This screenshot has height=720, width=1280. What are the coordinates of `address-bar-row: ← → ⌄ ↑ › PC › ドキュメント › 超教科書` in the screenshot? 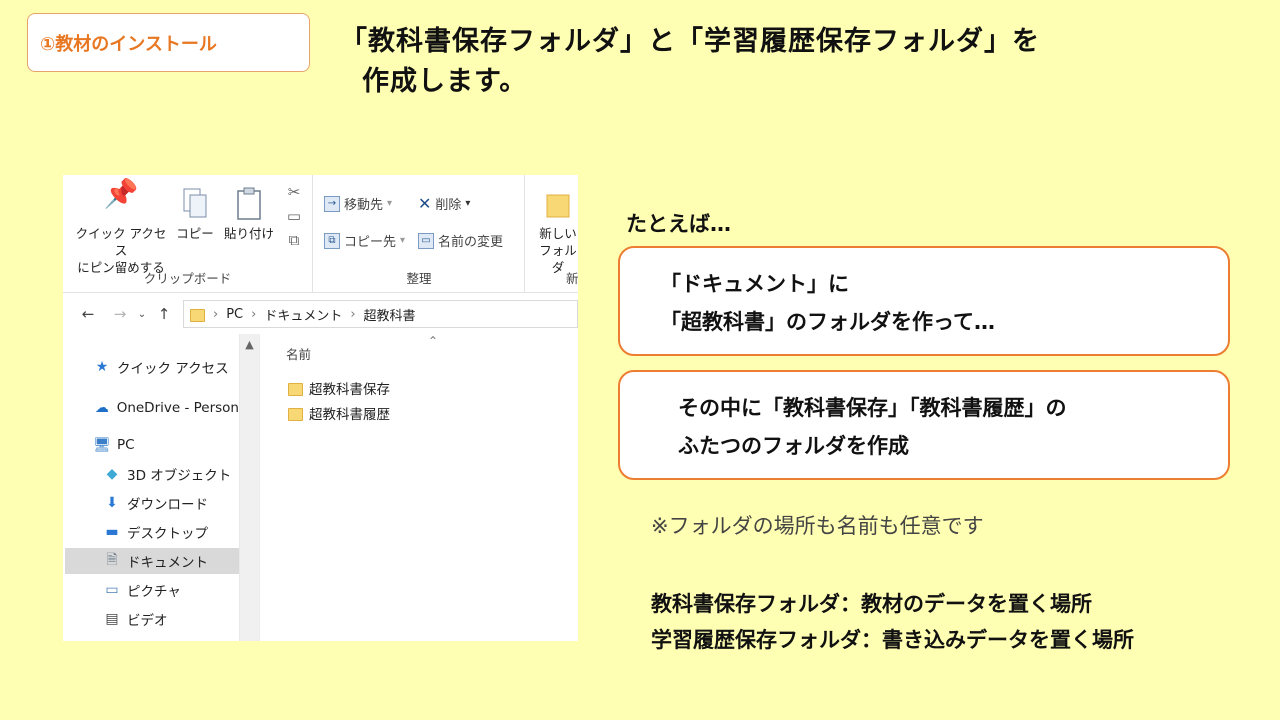 It's located at (320, 314).